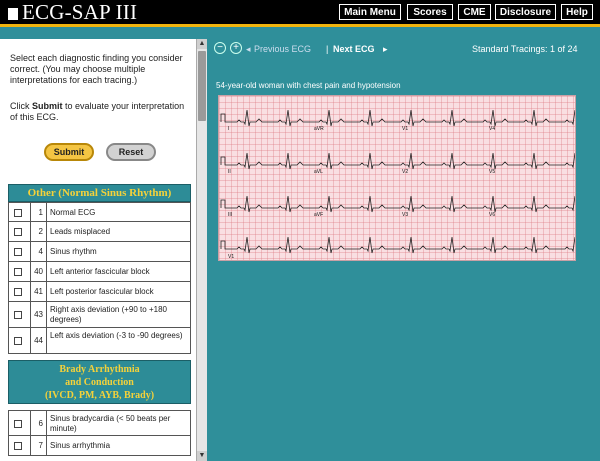 Image resolution: width=600 pixels, height=461 pixels. Describe the element at coordinates (525, 49) in the screenshot. I see `tracing-counter: Standard Tracings: 1 of 24` at that location.